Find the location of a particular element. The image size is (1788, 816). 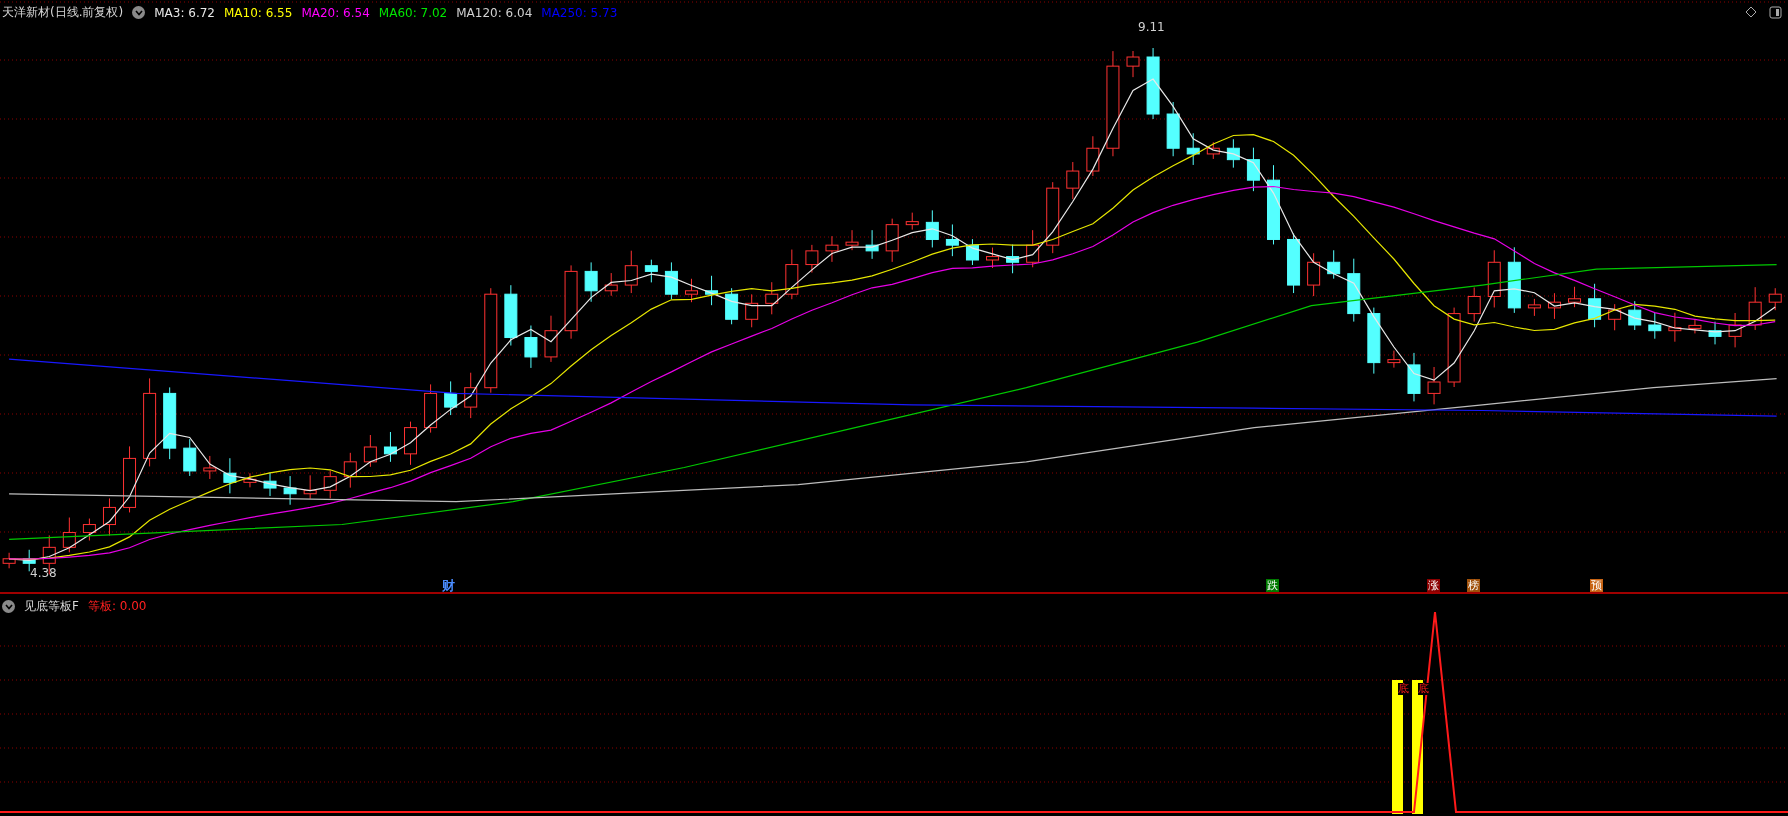

diamond-icon is located at coordinates (1751, 12).